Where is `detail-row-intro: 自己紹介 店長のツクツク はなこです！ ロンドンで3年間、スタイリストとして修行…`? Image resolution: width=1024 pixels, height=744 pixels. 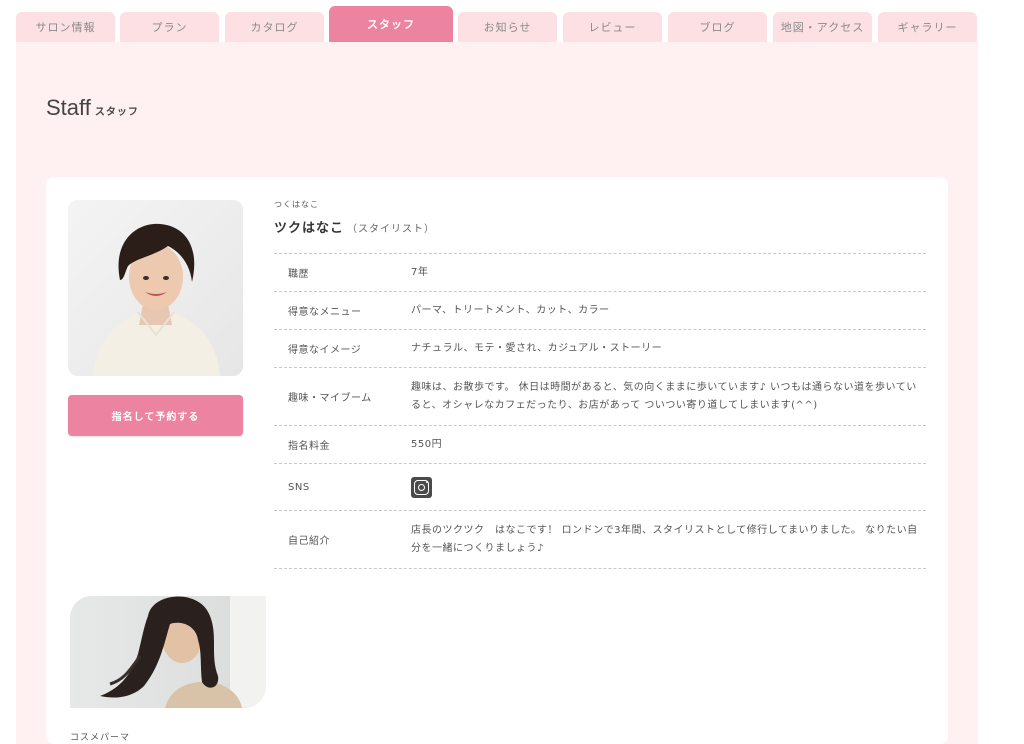 detail-row-intro: 自己紹介 店長のツクツク はなこです！ ロンドンで3年間、スタイリストとして修行… is located at coordinates (600, 540).